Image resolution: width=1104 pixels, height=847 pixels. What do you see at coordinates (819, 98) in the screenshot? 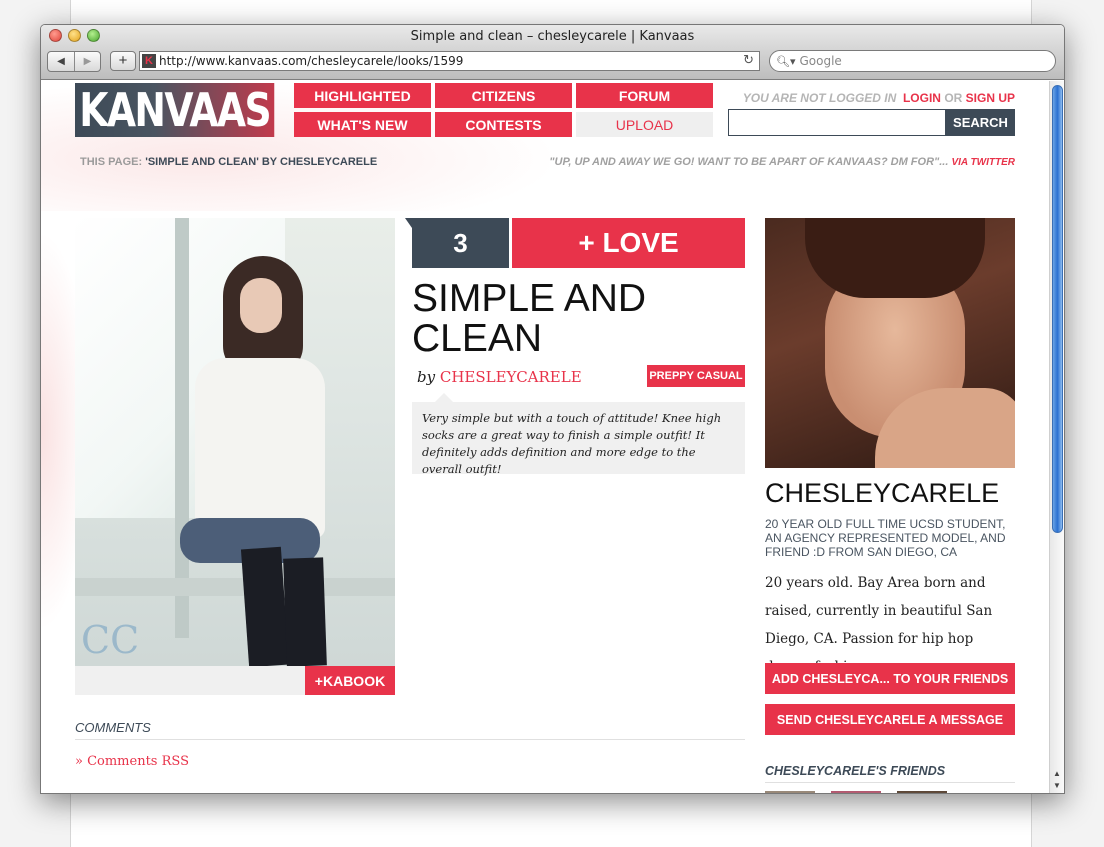
I see `not-logged-in-text: YOU ARE NOT LOGGED IN` at bounding box center [819, 98].